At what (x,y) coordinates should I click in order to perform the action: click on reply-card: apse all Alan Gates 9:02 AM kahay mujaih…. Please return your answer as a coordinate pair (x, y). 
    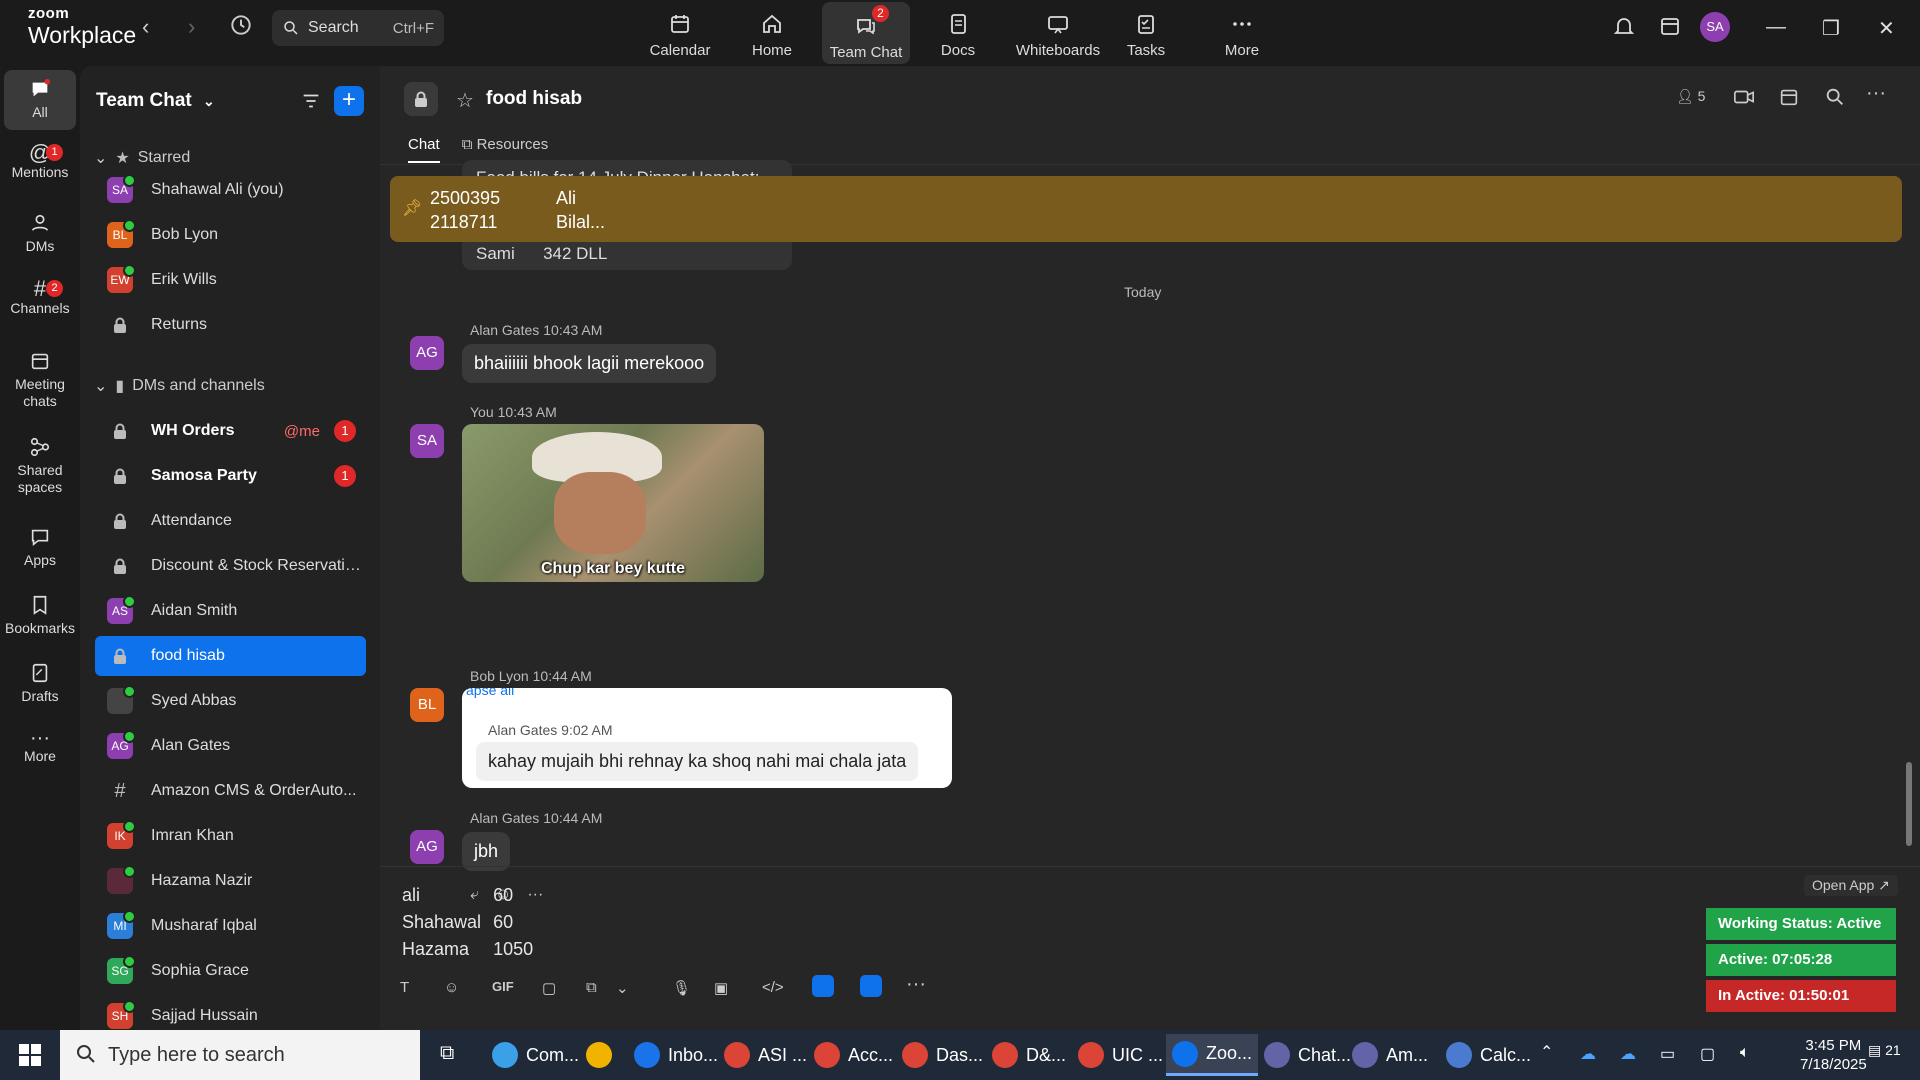
    Looking at the image, I should click on (707, 738).